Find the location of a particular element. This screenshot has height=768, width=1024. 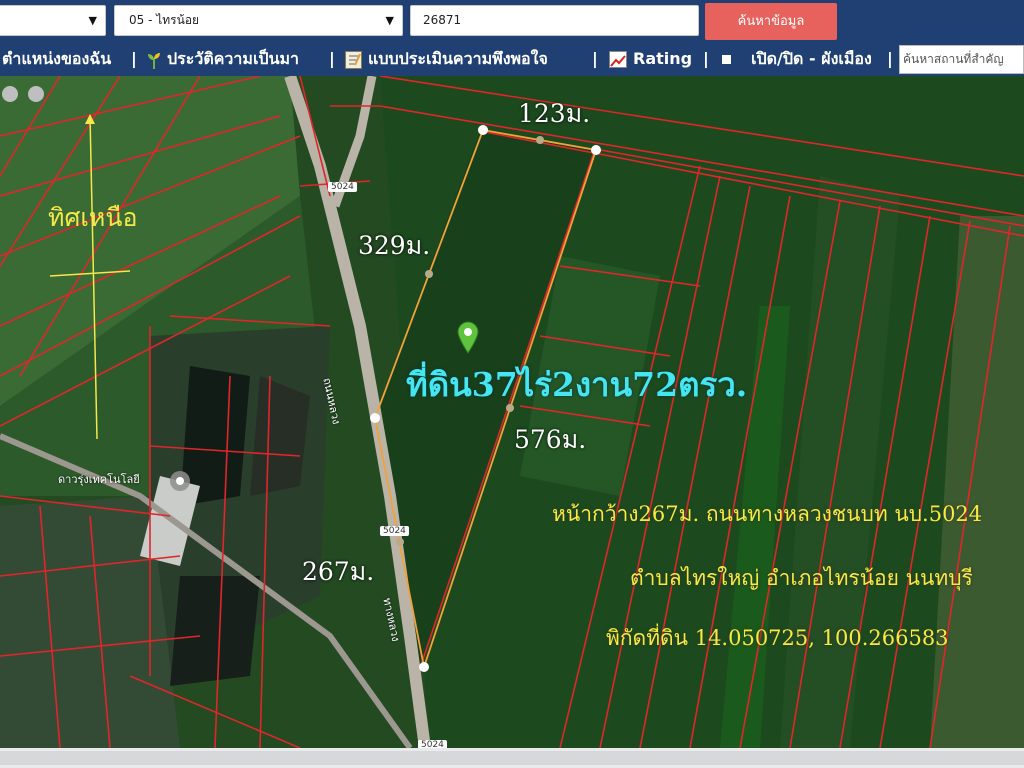

parcel-number-value: 26871 is located at coordinates (442, 20).